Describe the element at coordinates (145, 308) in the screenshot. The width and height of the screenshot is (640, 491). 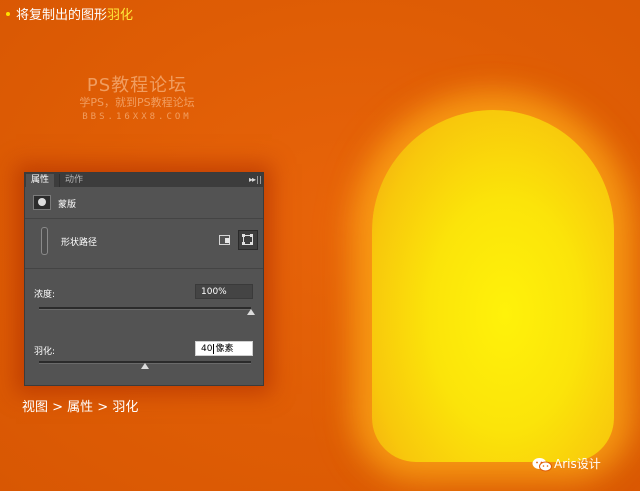
I see `density-slider-track` at that location.